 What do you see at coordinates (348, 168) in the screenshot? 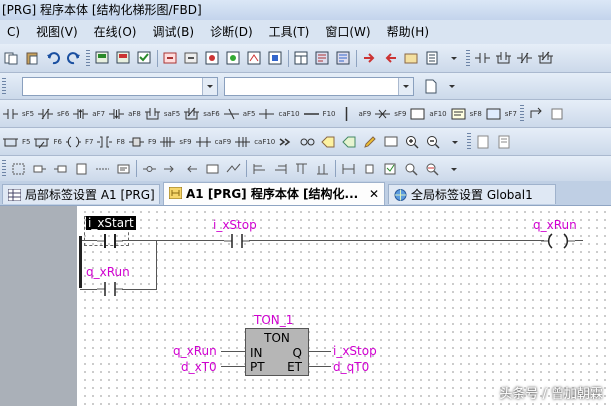
I see `ladder-view-icon` at bounding box center [348, 168].